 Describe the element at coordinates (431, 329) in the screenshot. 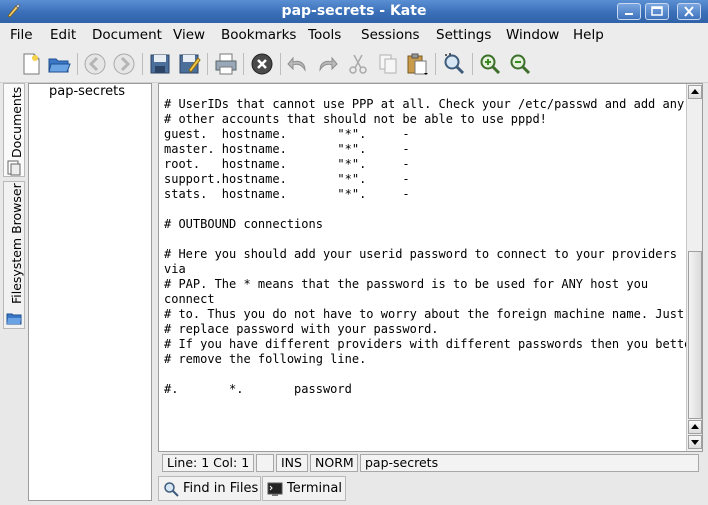

I see `editor-line: # replace password with your password.` at that location.